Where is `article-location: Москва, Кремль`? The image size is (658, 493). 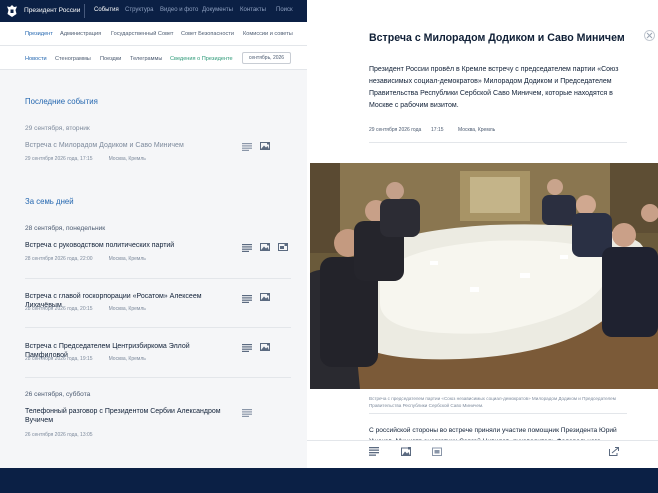
article-location: Москва, Кремль is located at coordinates (476, 130).